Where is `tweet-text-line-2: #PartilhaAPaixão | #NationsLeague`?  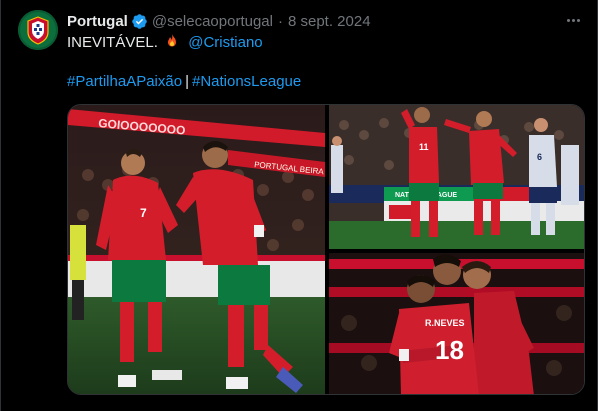 tweet-text-line-2: #PartilhaAPaixão | #NationsLeague is located at coordinates (184, 82).